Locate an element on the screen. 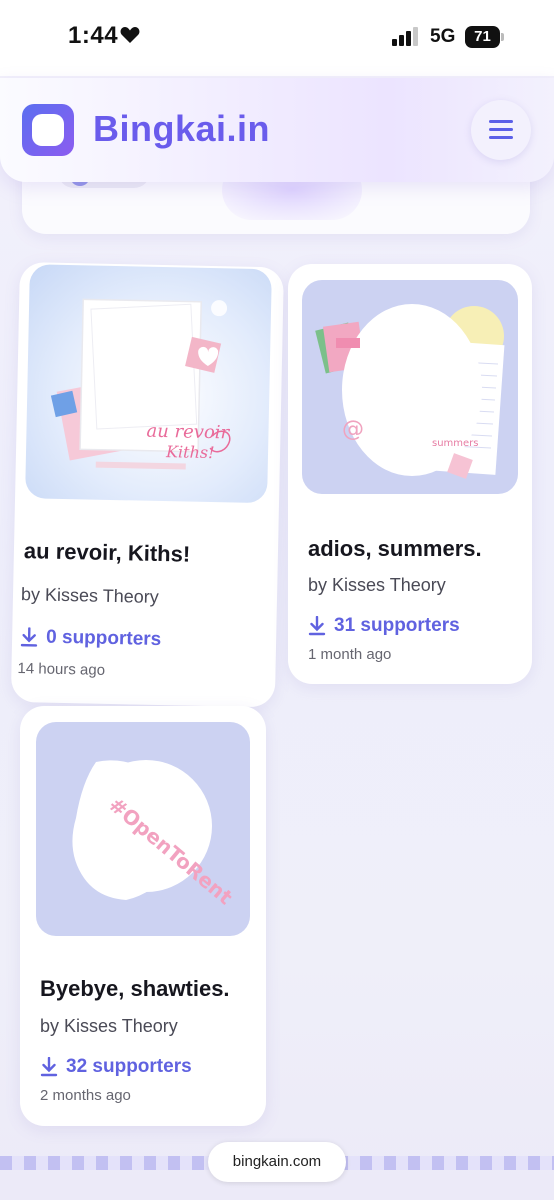 The height and width of the screenshot is (1200, 554). supporters-count: 0 supporters is located at coordinates (91, 638).